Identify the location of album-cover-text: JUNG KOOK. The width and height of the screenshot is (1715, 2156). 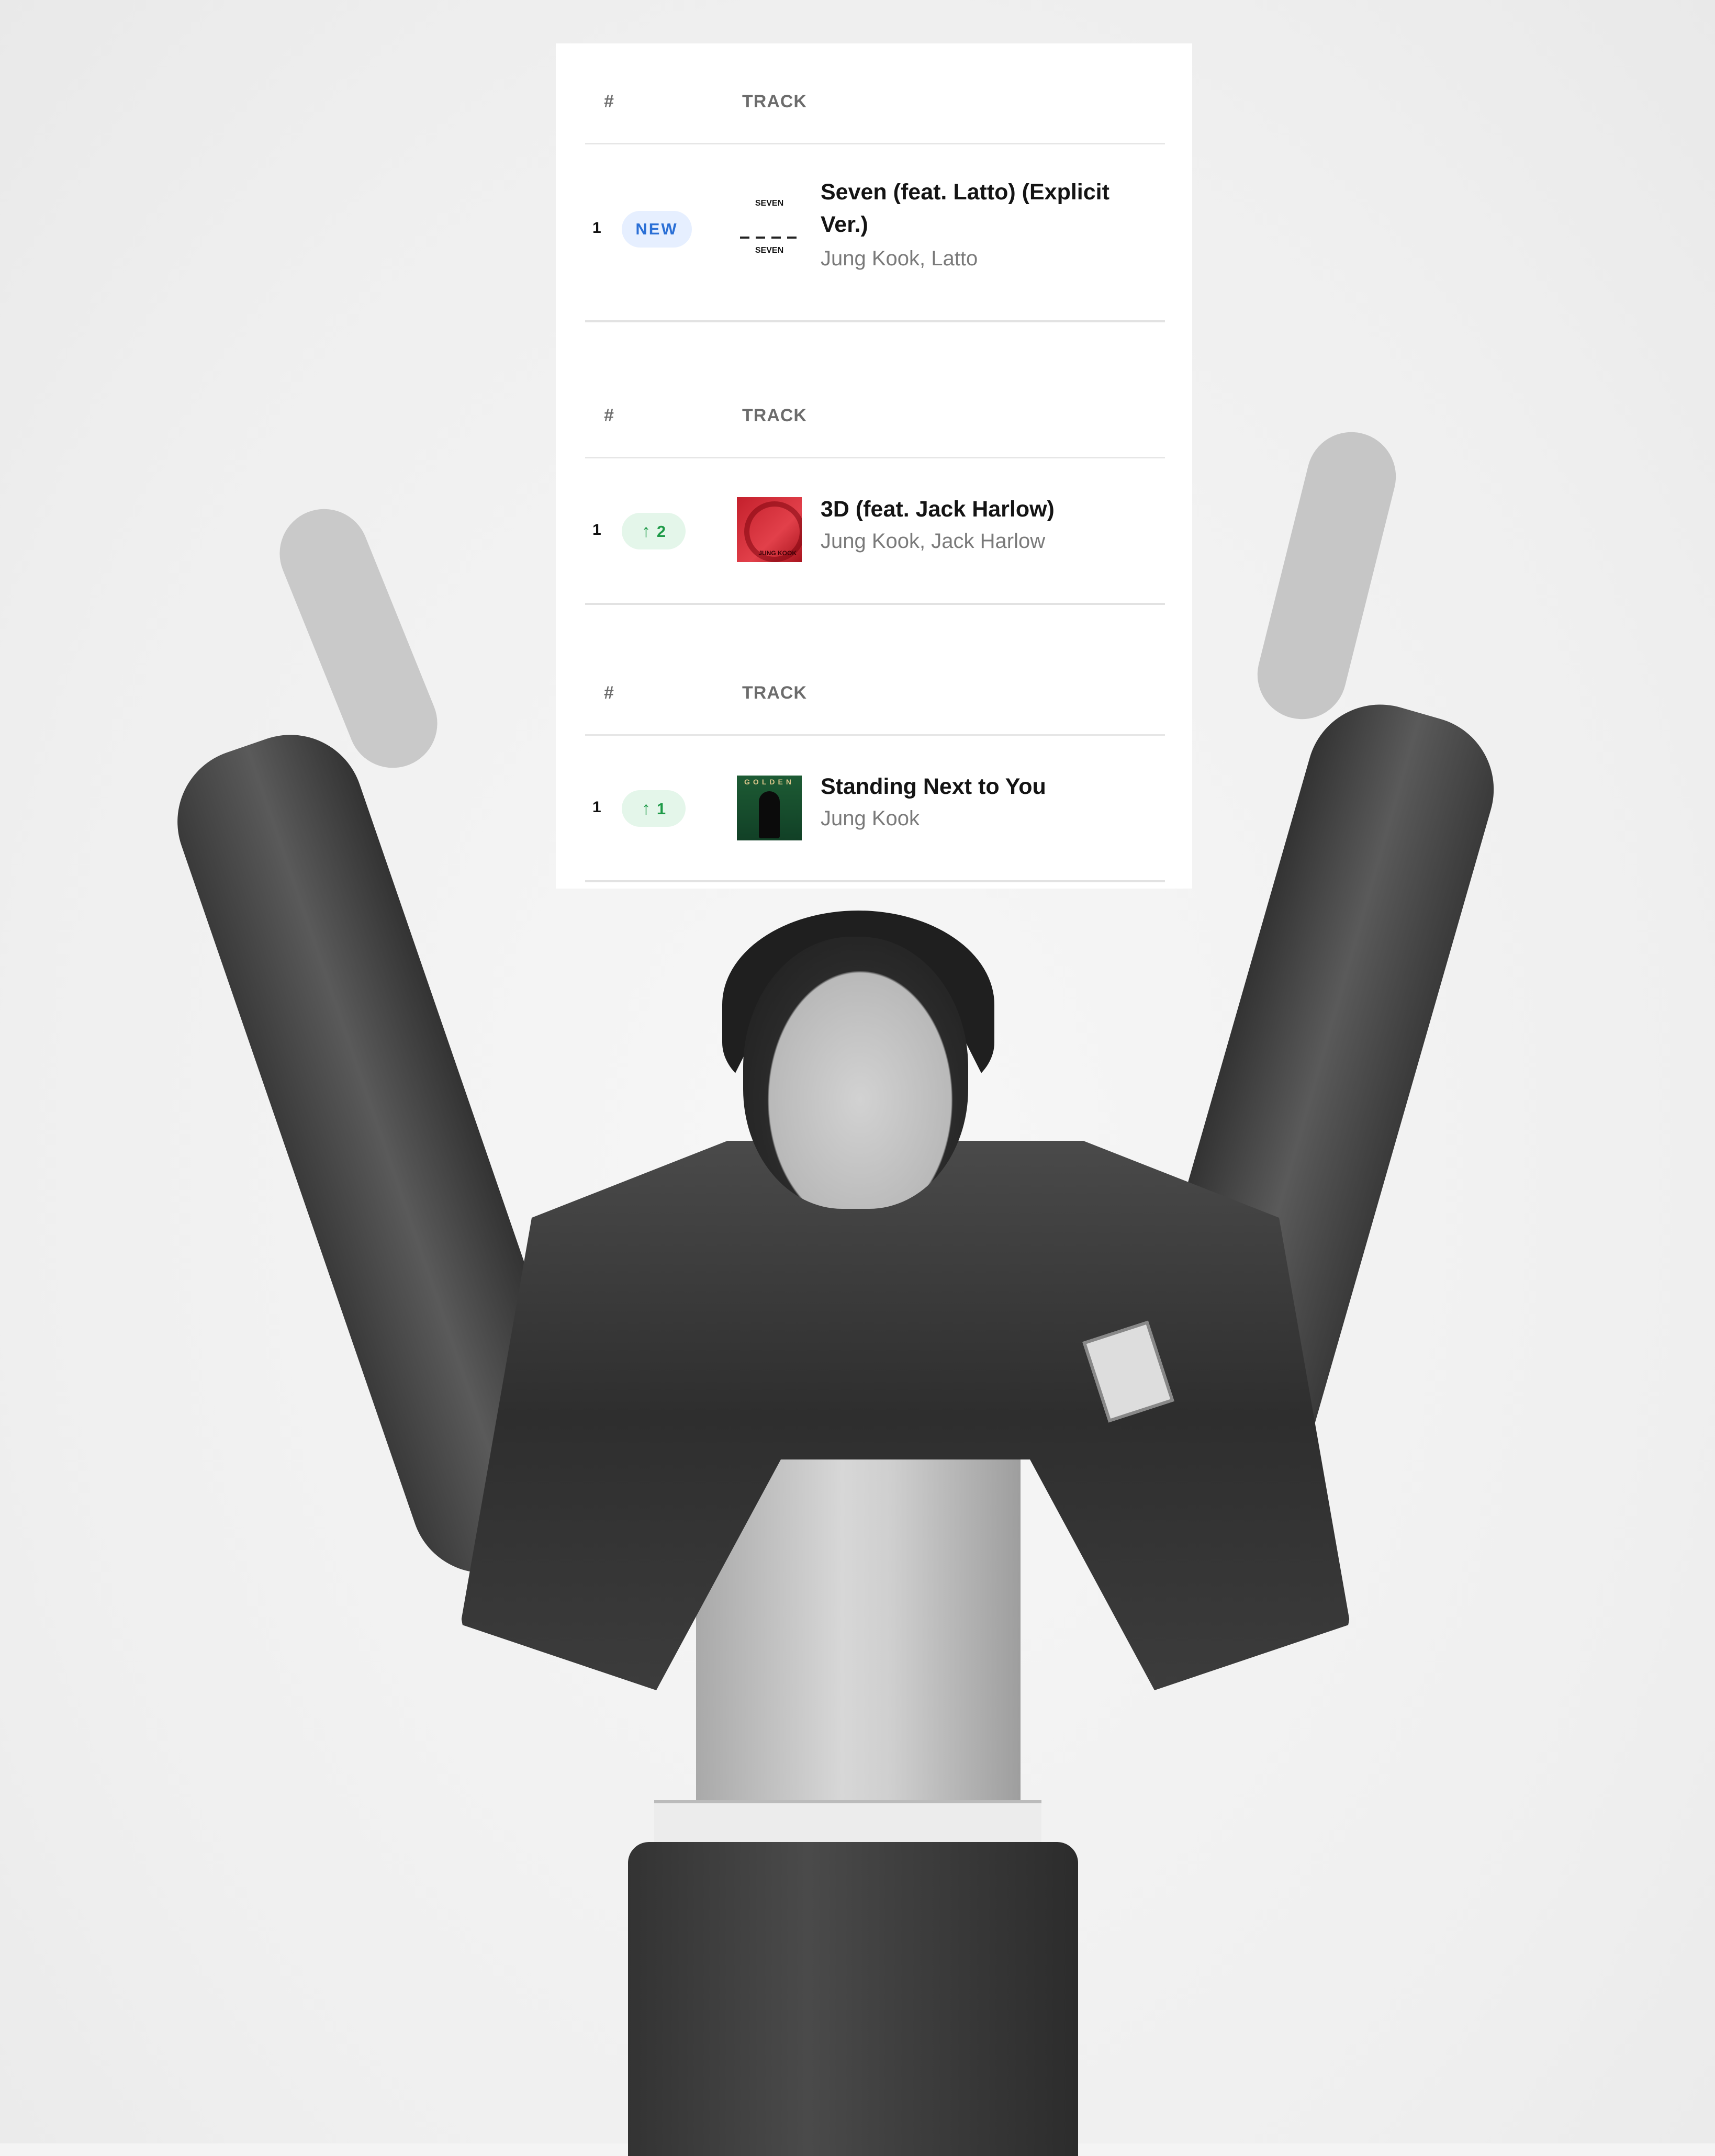
(777, 553).